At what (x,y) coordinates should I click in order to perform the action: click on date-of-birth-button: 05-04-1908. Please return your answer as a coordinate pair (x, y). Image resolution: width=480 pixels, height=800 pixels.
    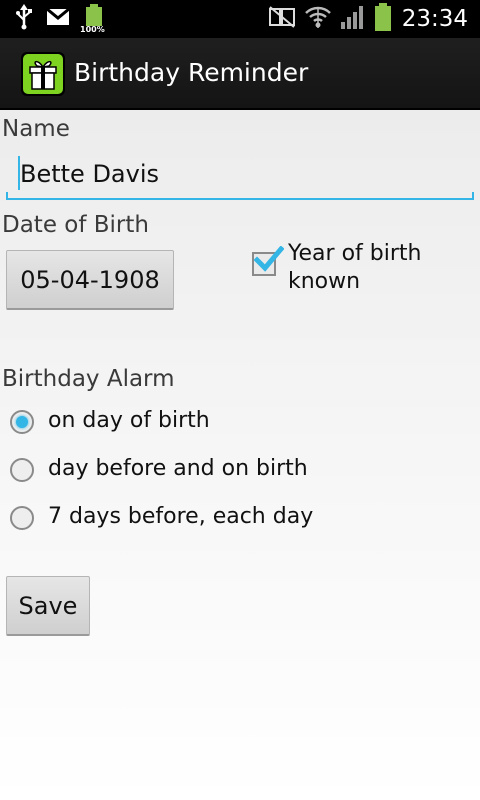
    Looking at the image, I should click on (90, 280).